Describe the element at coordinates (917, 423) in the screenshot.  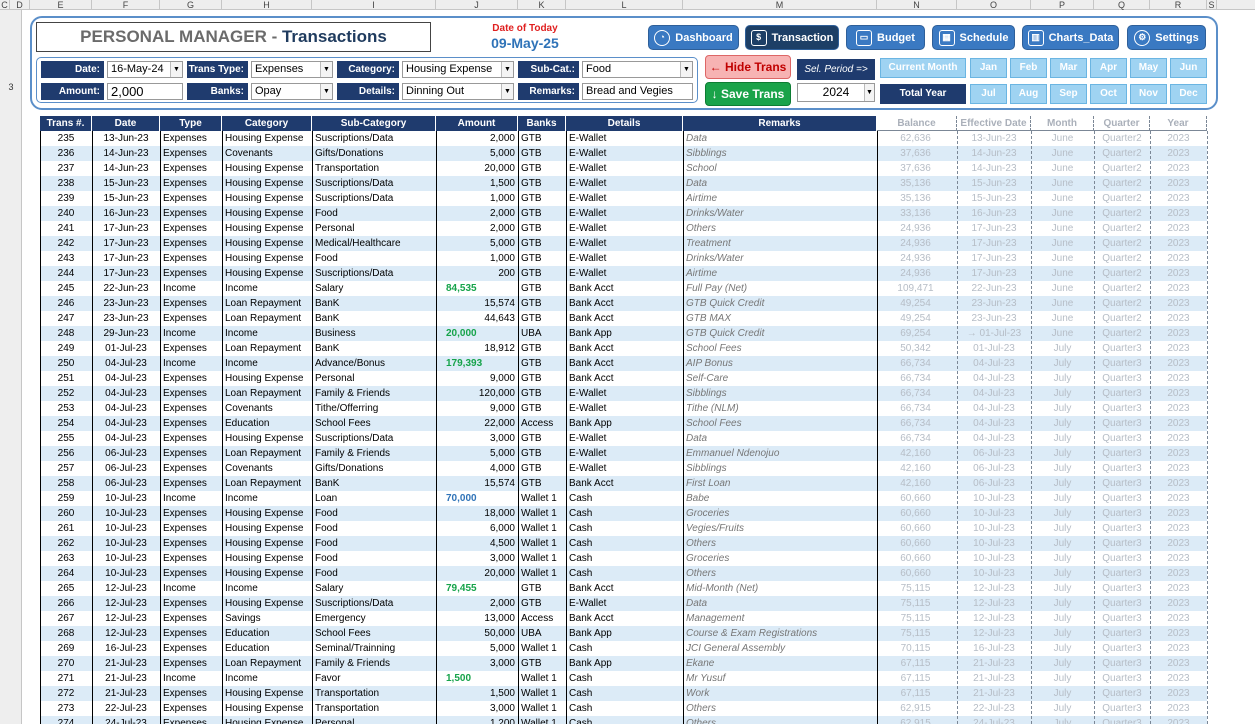
I see `cell-balance: 66,734` at that location.